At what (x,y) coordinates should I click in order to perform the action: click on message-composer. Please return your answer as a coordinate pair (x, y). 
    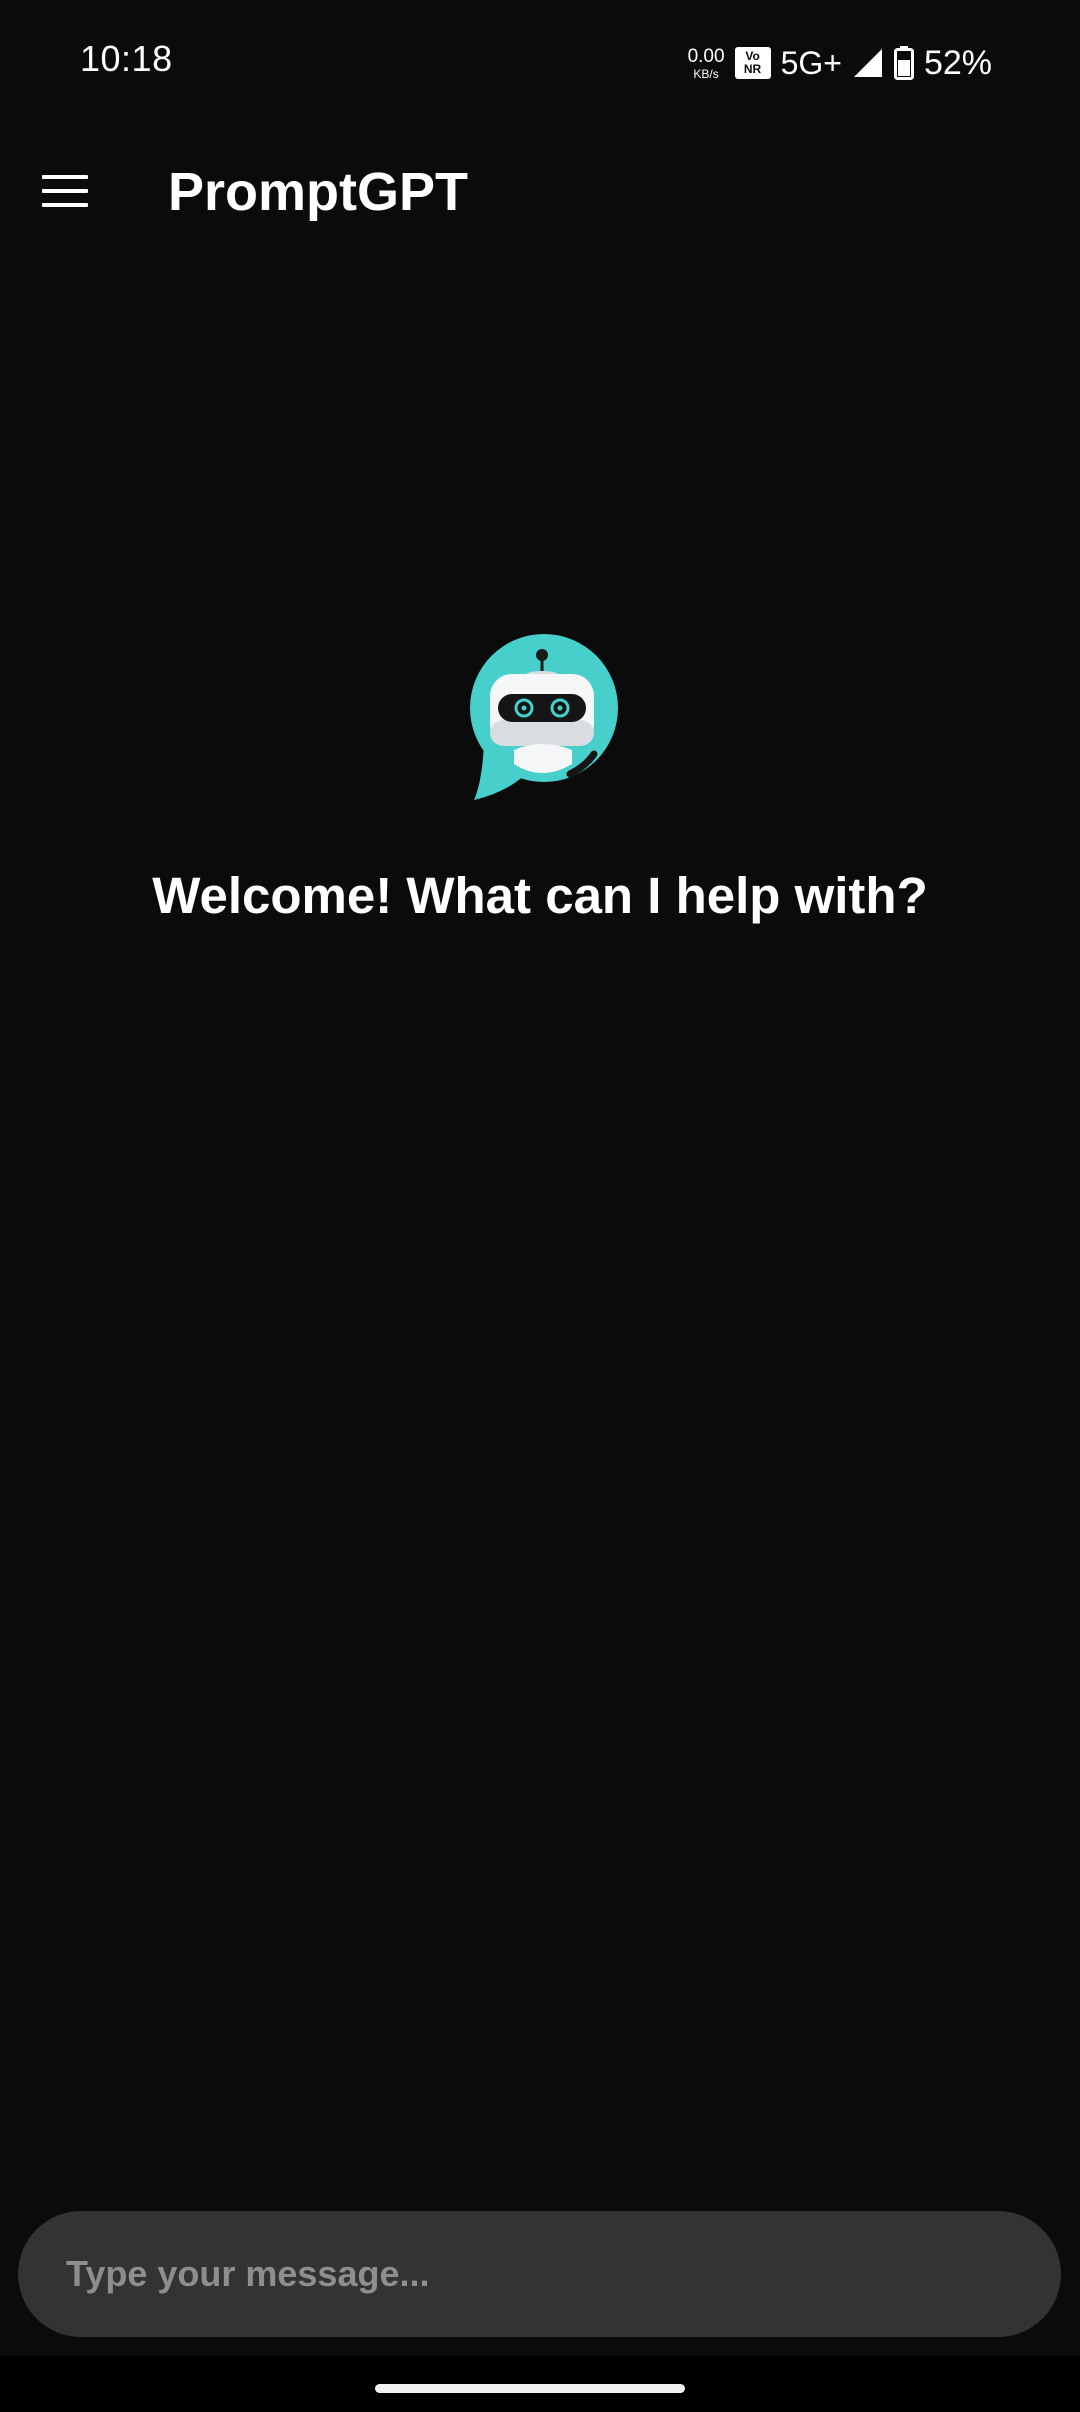
    Looking at the image, I should click on (539, 2274).